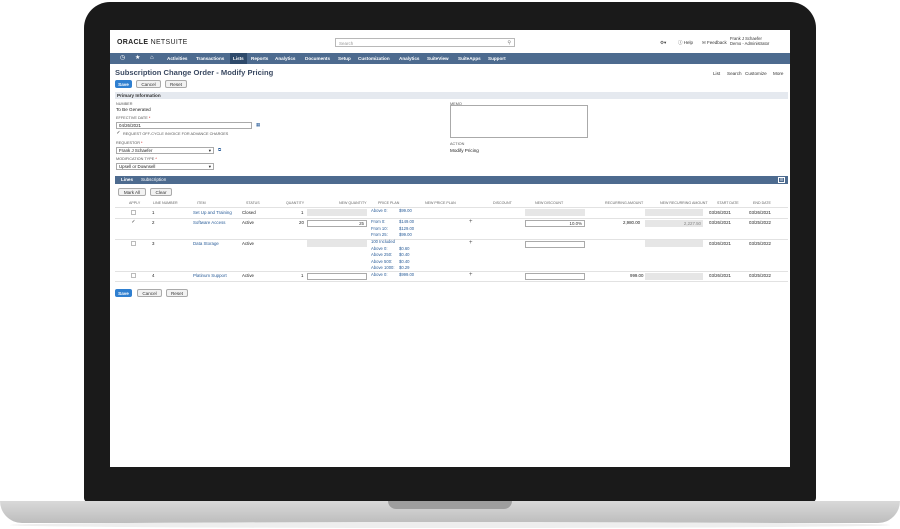  Describe the element at coordinates (624, 203) in the screenshot. I see `col-recurring-amount: Recurring Amount` at that location.